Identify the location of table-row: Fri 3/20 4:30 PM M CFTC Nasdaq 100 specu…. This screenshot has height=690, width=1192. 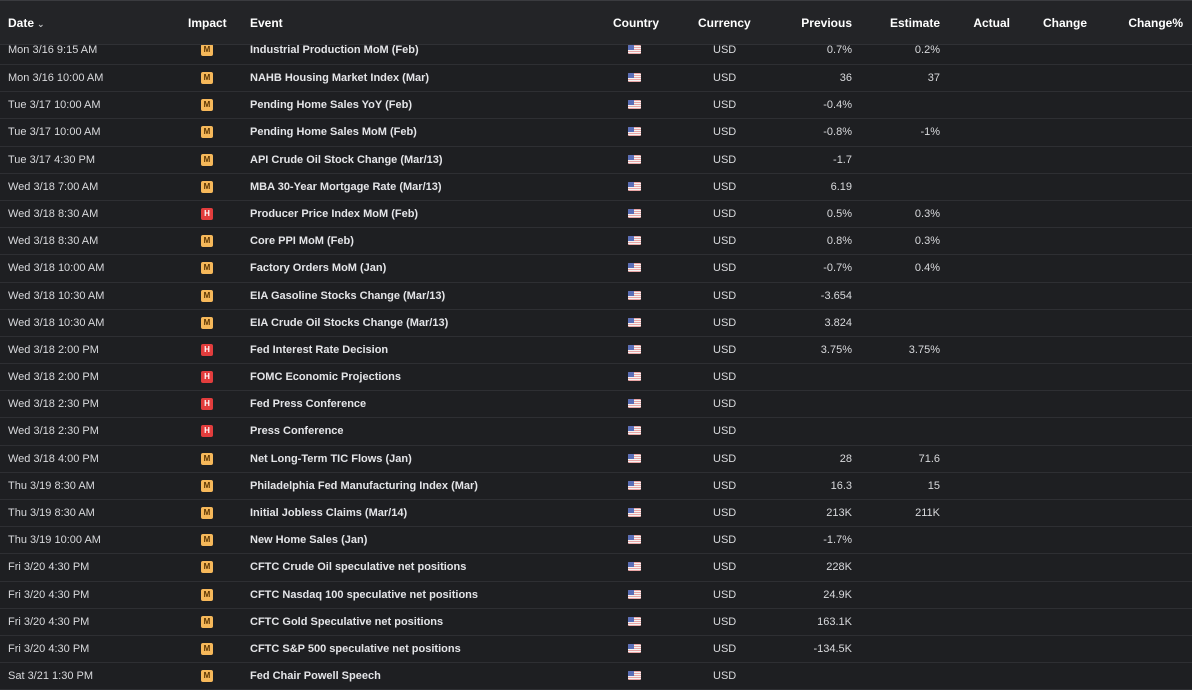
(596, 595).